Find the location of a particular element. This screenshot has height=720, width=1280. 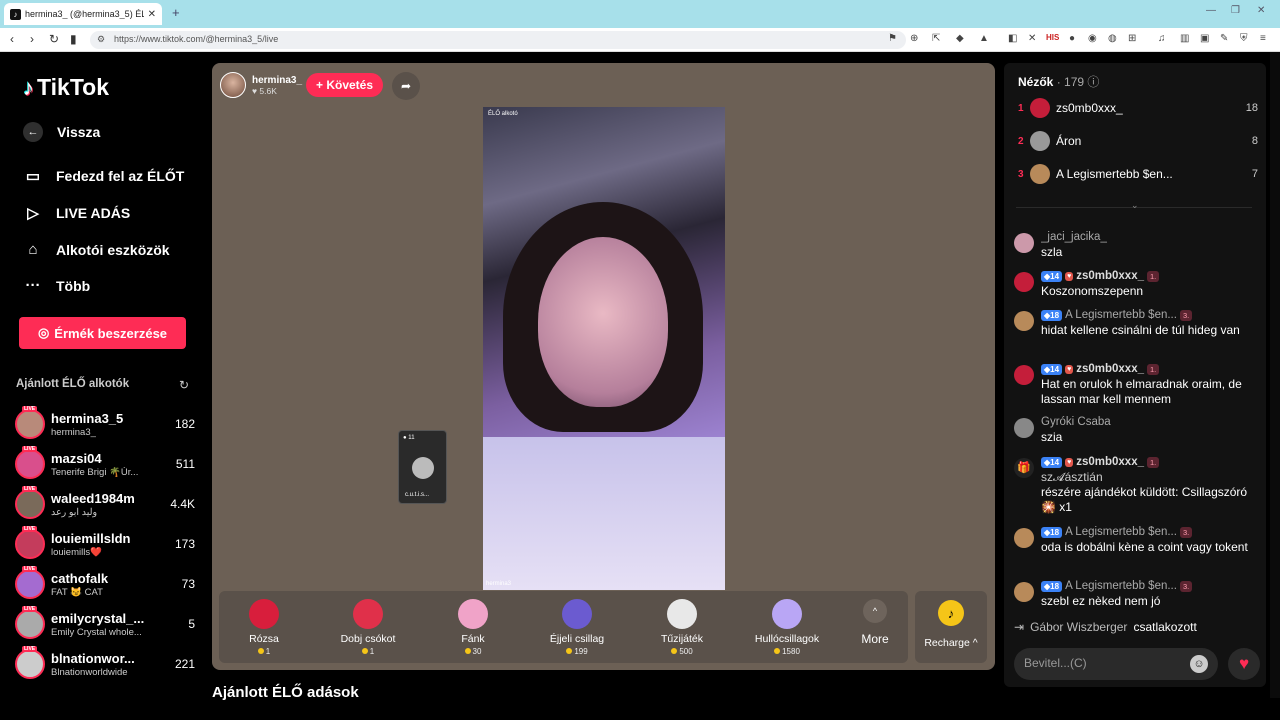

translate-icon: ⚑ is located at coordinates (892, 38).